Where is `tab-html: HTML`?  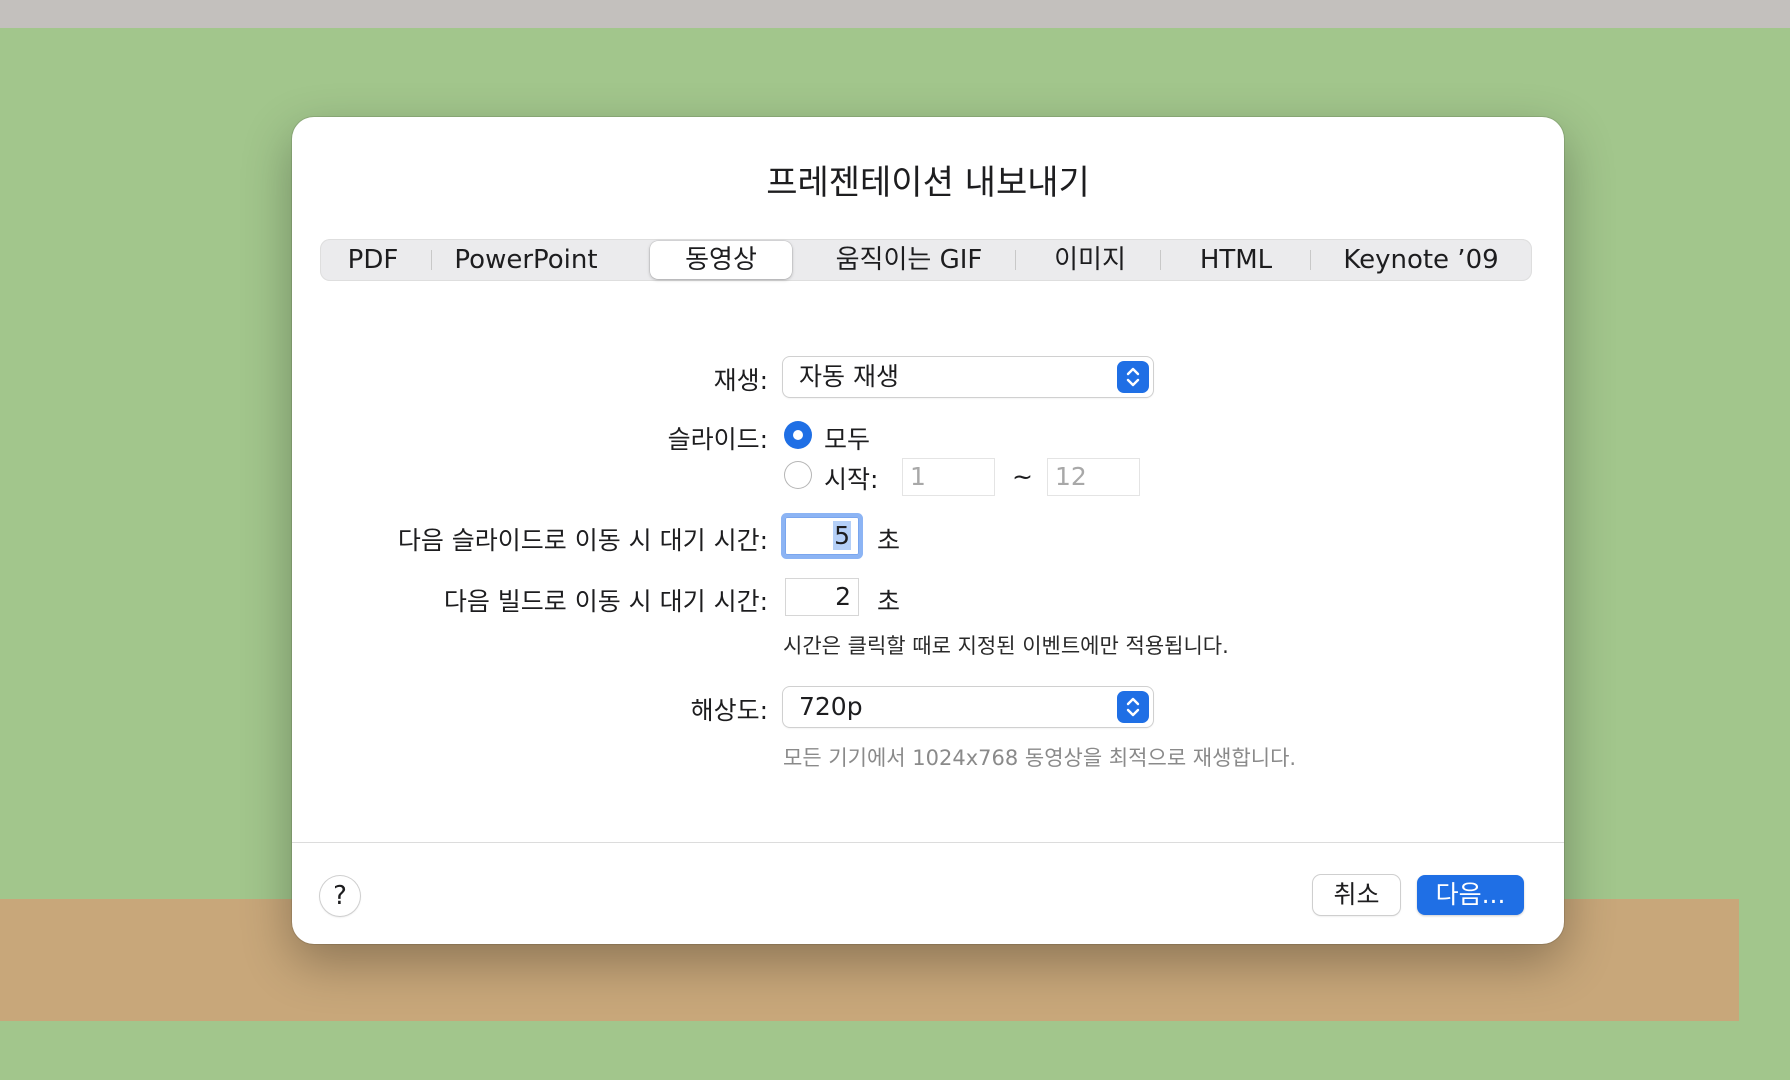
tab-html: HTML is located at coordinates (1236, 260).